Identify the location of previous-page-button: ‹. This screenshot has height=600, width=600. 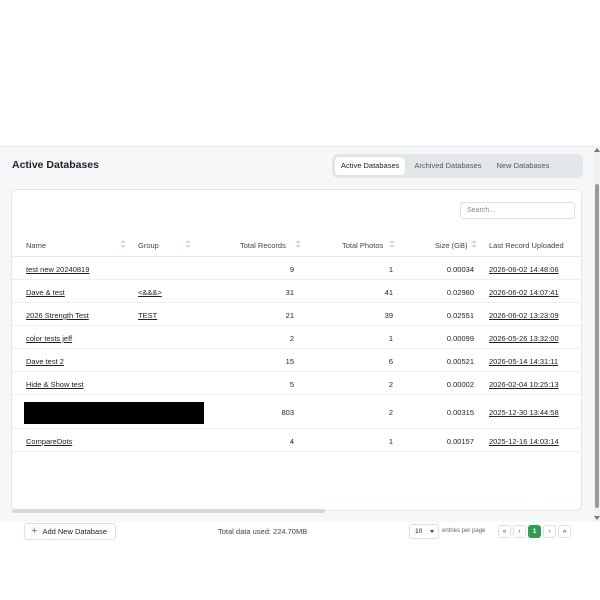
(519, 531).